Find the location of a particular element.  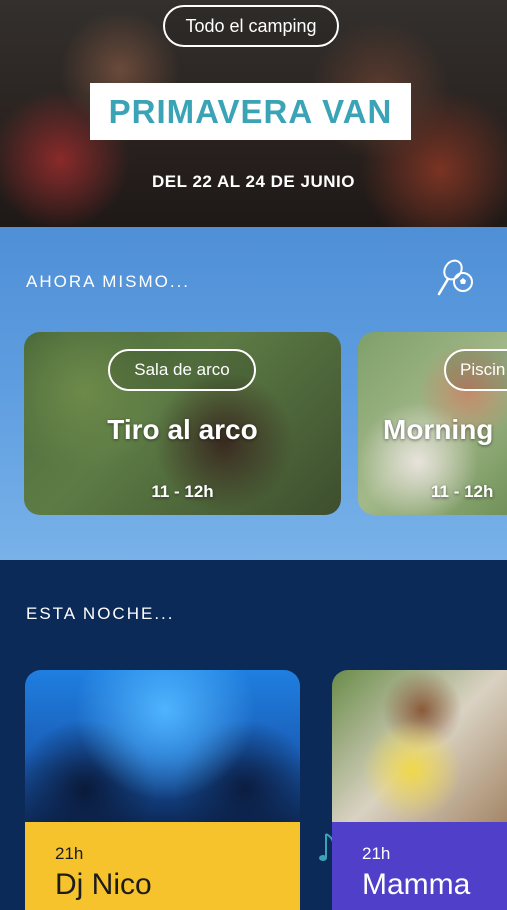

activity-card: Sala de arco Tiro al arco 11 - 12h is located at coordinates (182, 423).